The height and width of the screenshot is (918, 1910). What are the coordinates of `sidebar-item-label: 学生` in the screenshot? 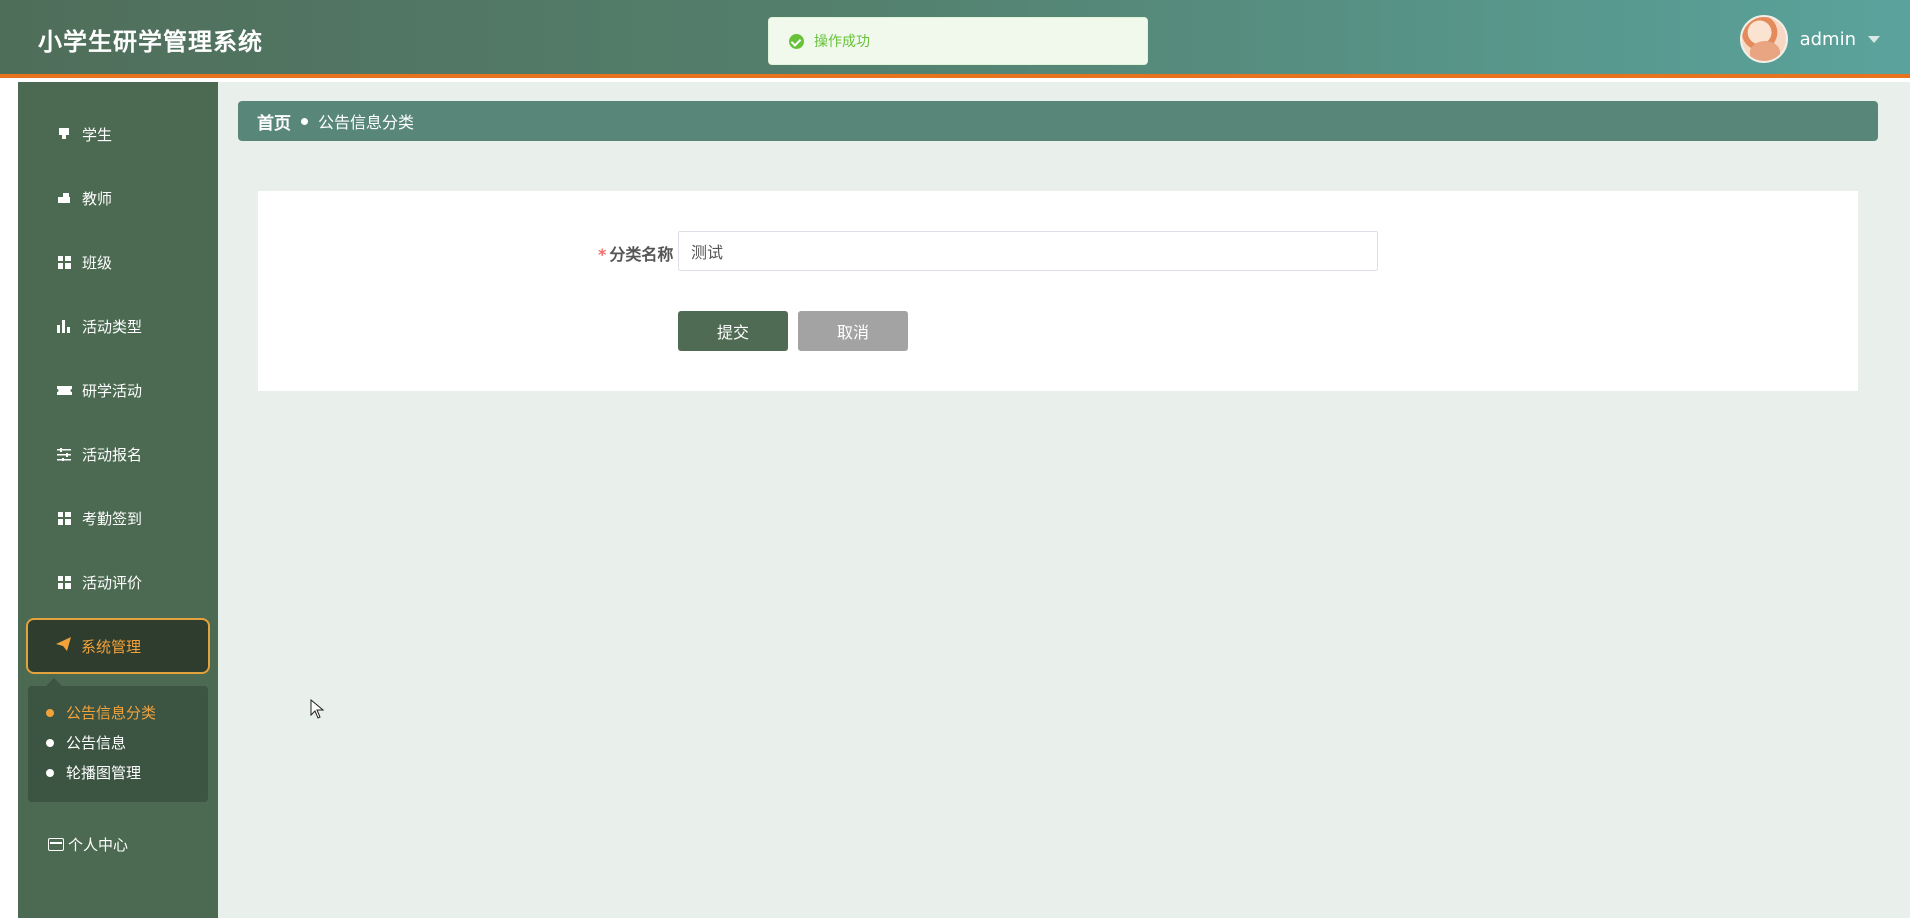 It's located at (97, 134).